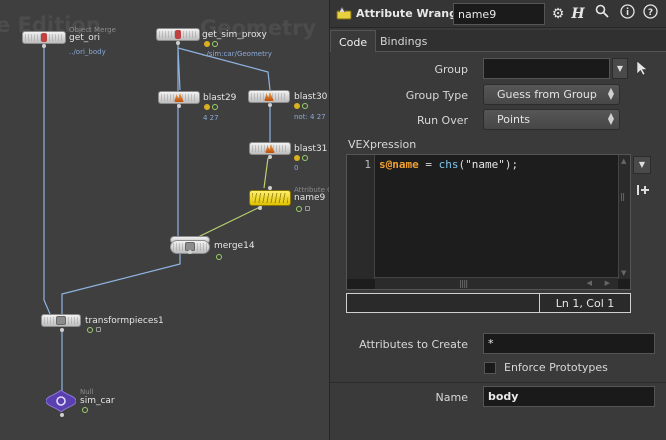  I want to click on group-type-select: Guess from Group ▲ ▼, so click(551, 94).